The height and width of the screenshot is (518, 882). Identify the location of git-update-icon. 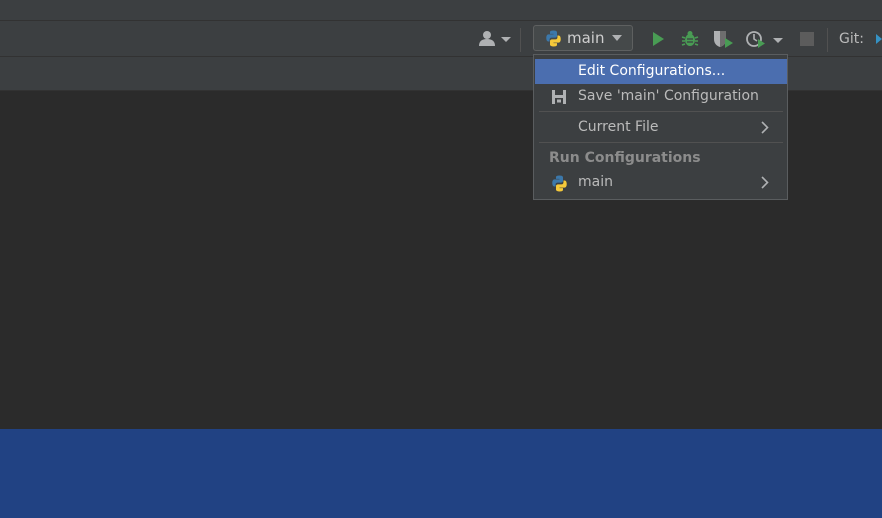
(879, 39).